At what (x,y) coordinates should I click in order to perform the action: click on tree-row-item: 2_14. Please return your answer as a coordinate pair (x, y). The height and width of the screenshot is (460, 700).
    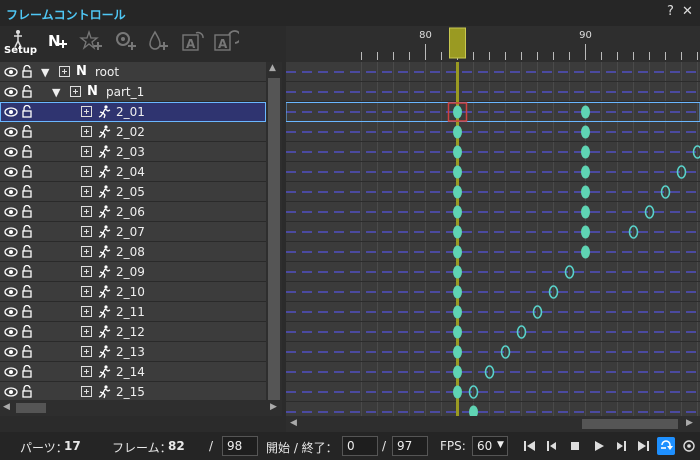
    Looking at the image, I should click on (133, 372).